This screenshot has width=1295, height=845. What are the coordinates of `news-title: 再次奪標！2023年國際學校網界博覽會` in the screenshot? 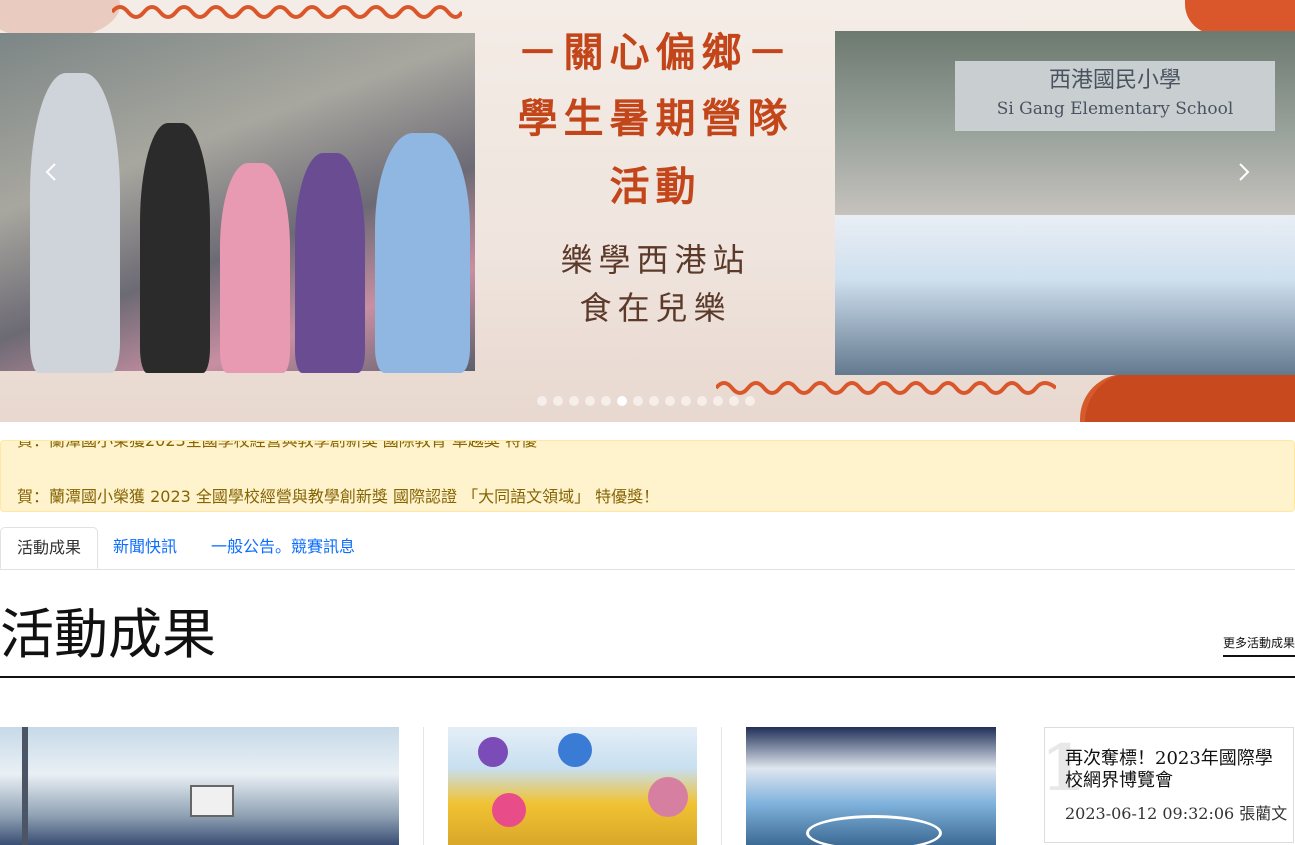 It's located at (1175, 770).